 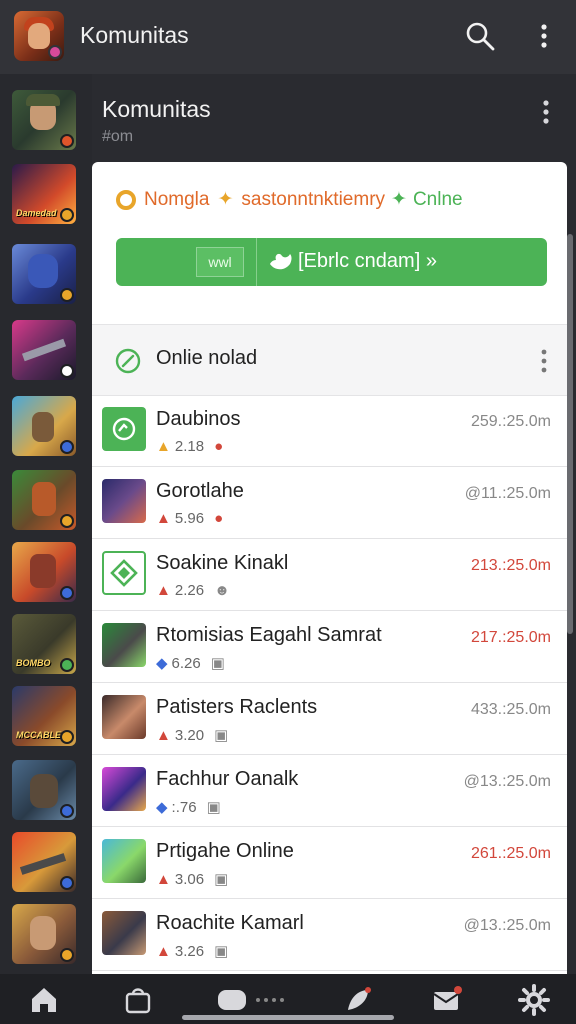 What do you see at coordinates (126, 199) in the screenshot?
I see `status-circle-icon` at bounding box center [126, 199].